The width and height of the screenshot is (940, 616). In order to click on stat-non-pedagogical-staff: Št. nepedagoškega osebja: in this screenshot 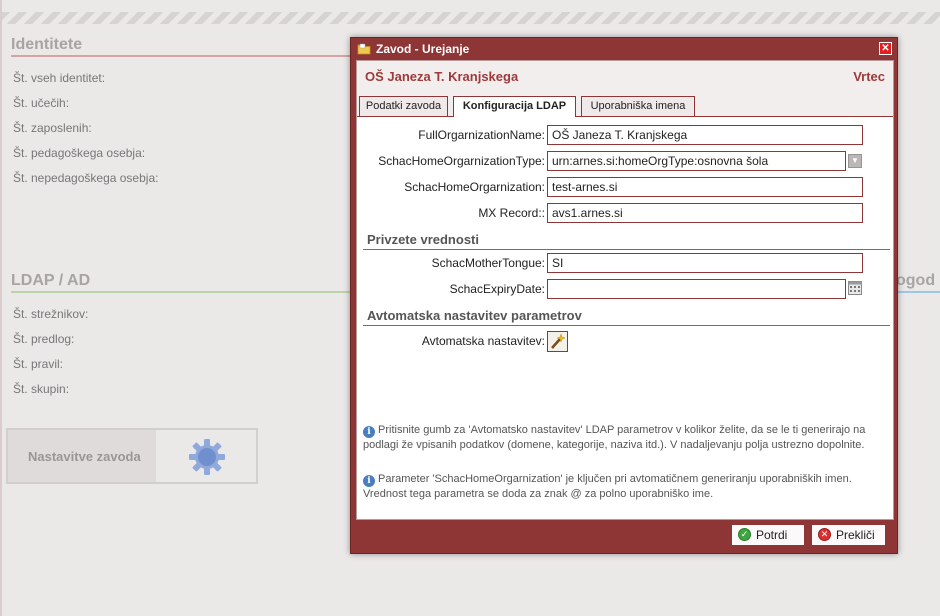, I will do `click(86, 178)`.